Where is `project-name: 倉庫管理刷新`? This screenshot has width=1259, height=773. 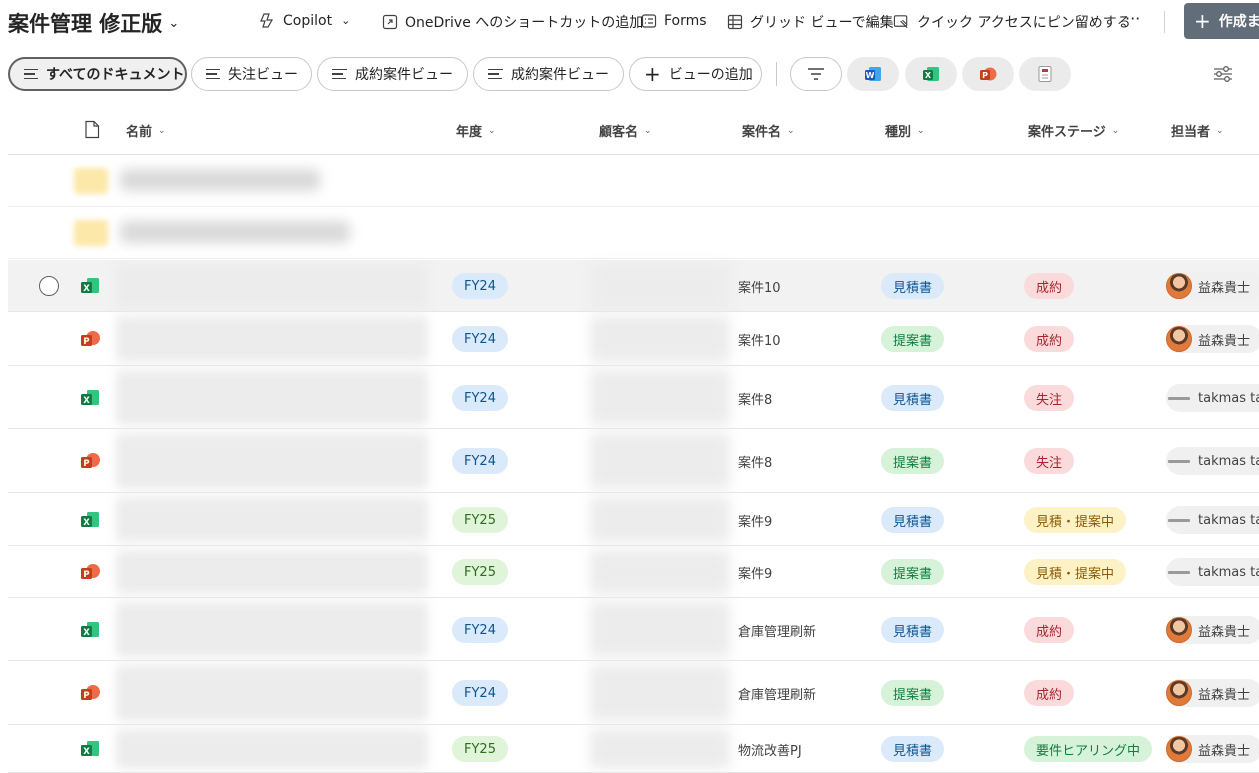 project-name: 倉庫管理刷新 is located at coordinates (777, 695).